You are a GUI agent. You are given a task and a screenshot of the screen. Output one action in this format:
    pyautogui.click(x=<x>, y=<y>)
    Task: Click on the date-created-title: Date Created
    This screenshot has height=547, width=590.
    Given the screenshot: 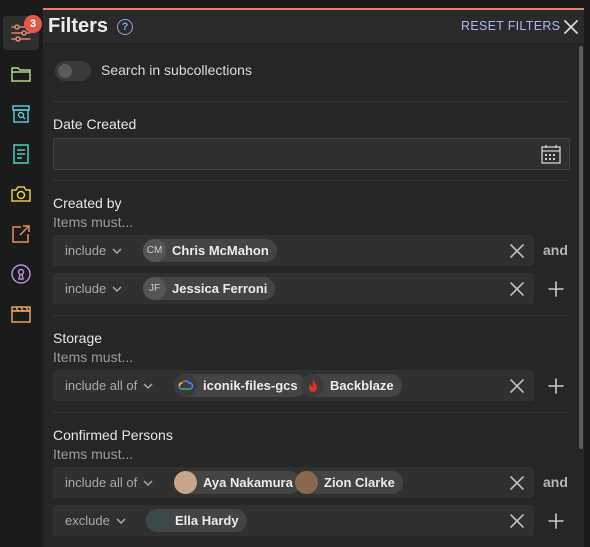 What is the action you would take?
    pyautogui.click(x=95, y=124)
    